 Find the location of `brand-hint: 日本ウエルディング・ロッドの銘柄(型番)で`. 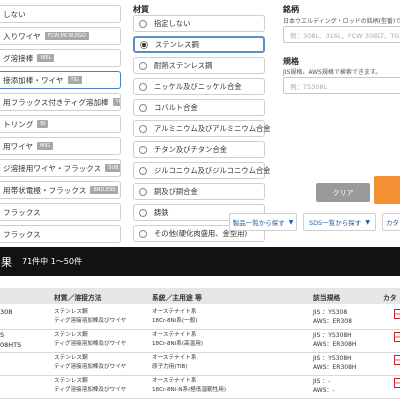

brand-hint: 日本ウエルディング・ロッドの銘柄(型番)で is located at coordinates (341, 21).